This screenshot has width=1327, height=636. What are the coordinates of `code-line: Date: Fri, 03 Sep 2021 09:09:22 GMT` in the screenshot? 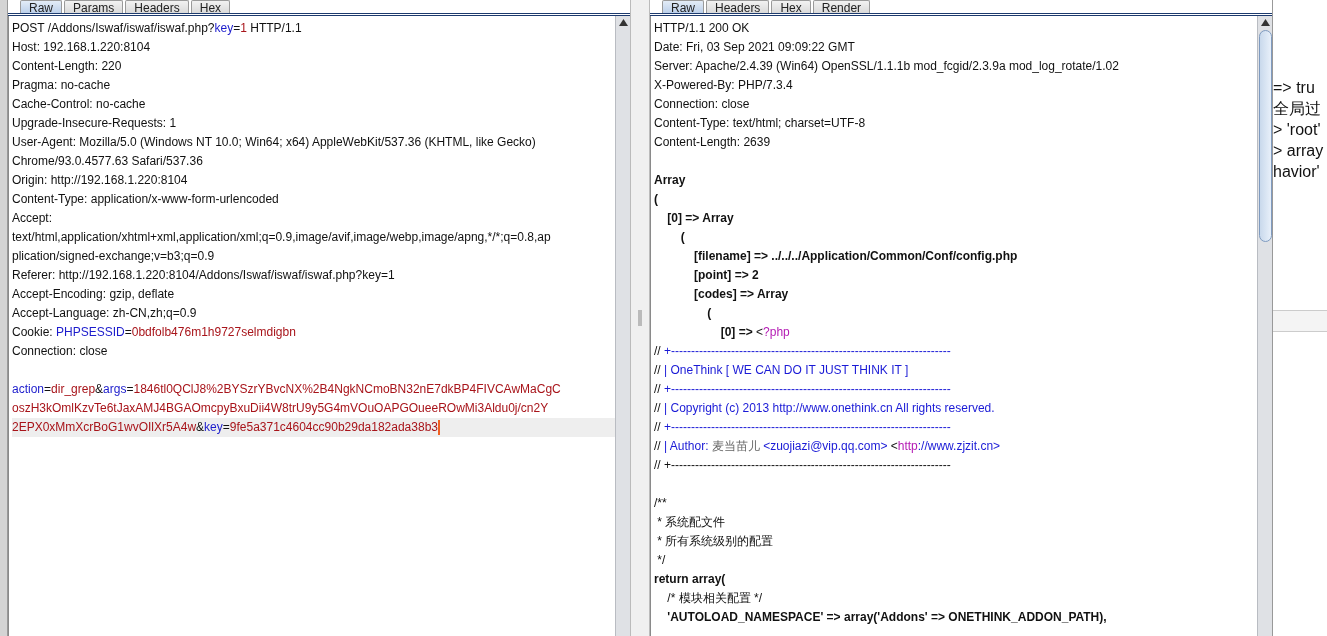 It's located at (755, 47).